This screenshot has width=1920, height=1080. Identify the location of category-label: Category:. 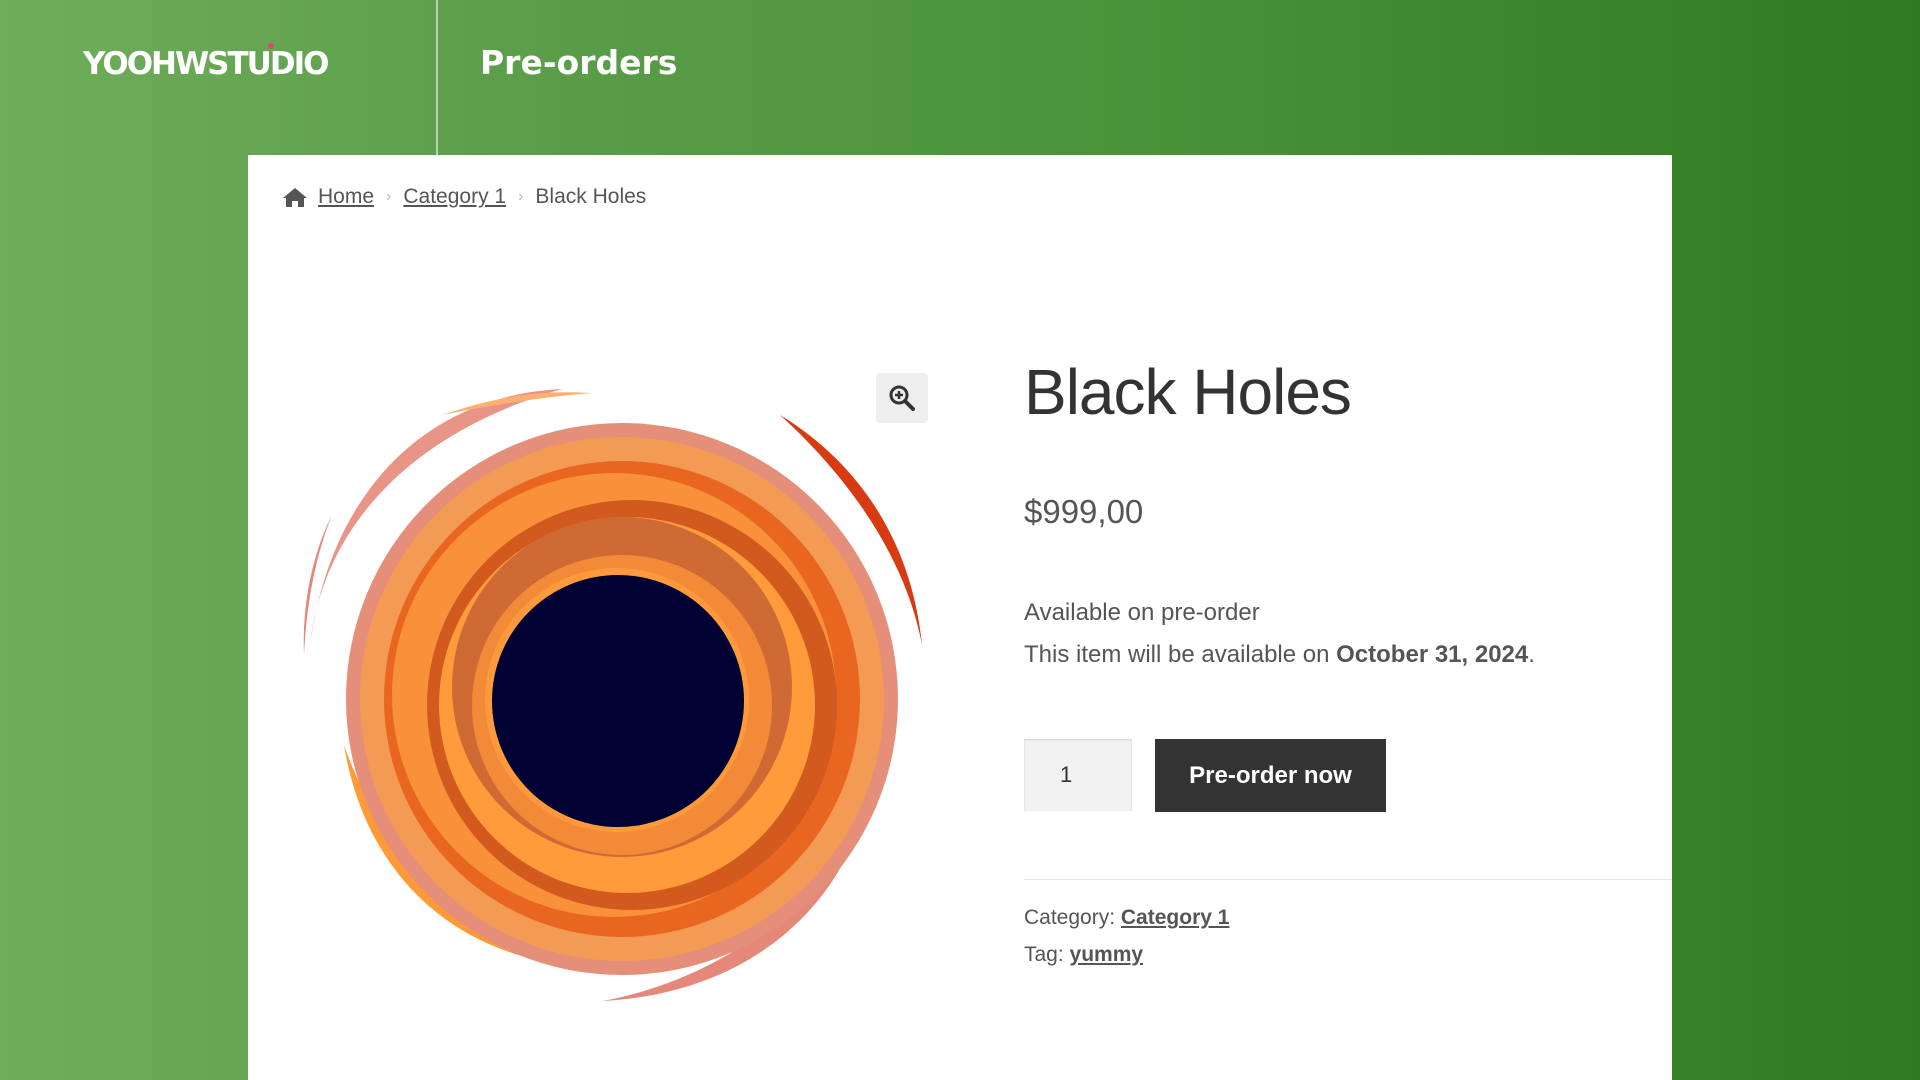
(1072, 917).